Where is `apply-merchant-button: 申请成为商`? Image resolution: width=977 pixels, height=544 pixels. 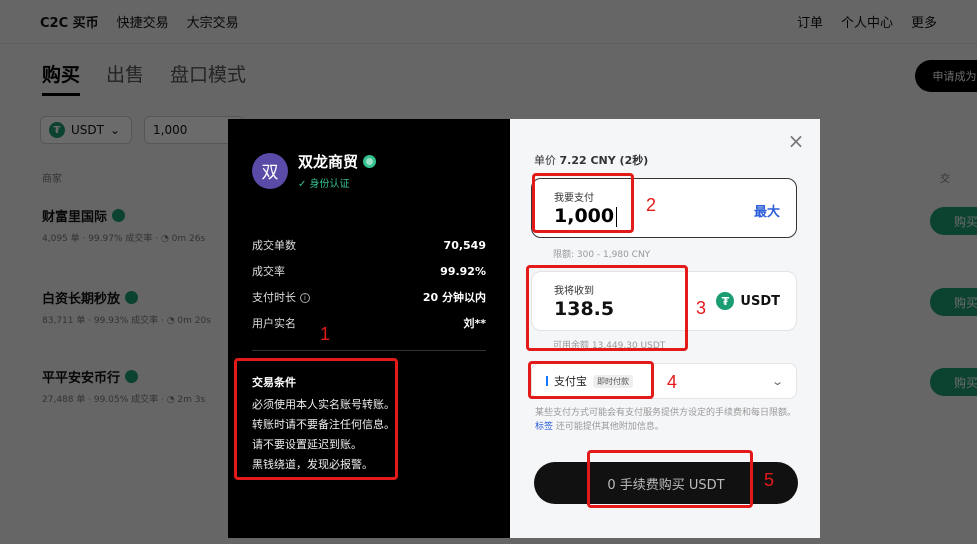 apply-merchant-button: 申请成为商 is located at coordinates (946, 76).